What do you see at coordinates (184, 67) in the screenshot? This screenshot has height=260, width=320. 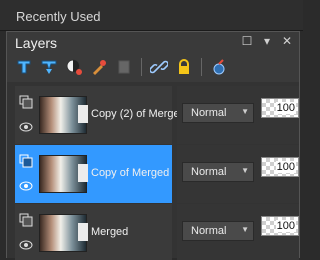 I see `lock-transparency-icon` at bounding box center [184, 67].